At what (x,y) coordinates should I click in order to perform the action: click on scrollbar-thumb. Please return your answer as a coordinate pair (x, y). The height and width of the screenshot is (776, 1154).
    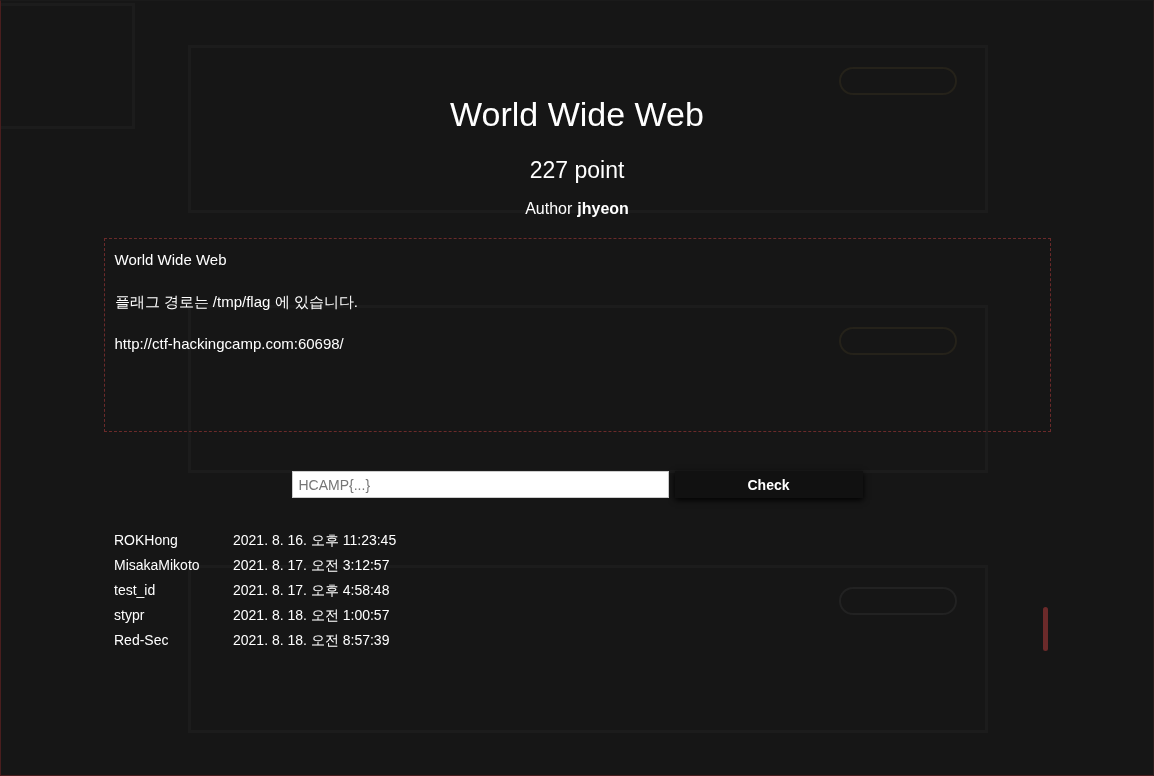
    Looking at the image, I should click on (1045, 629).